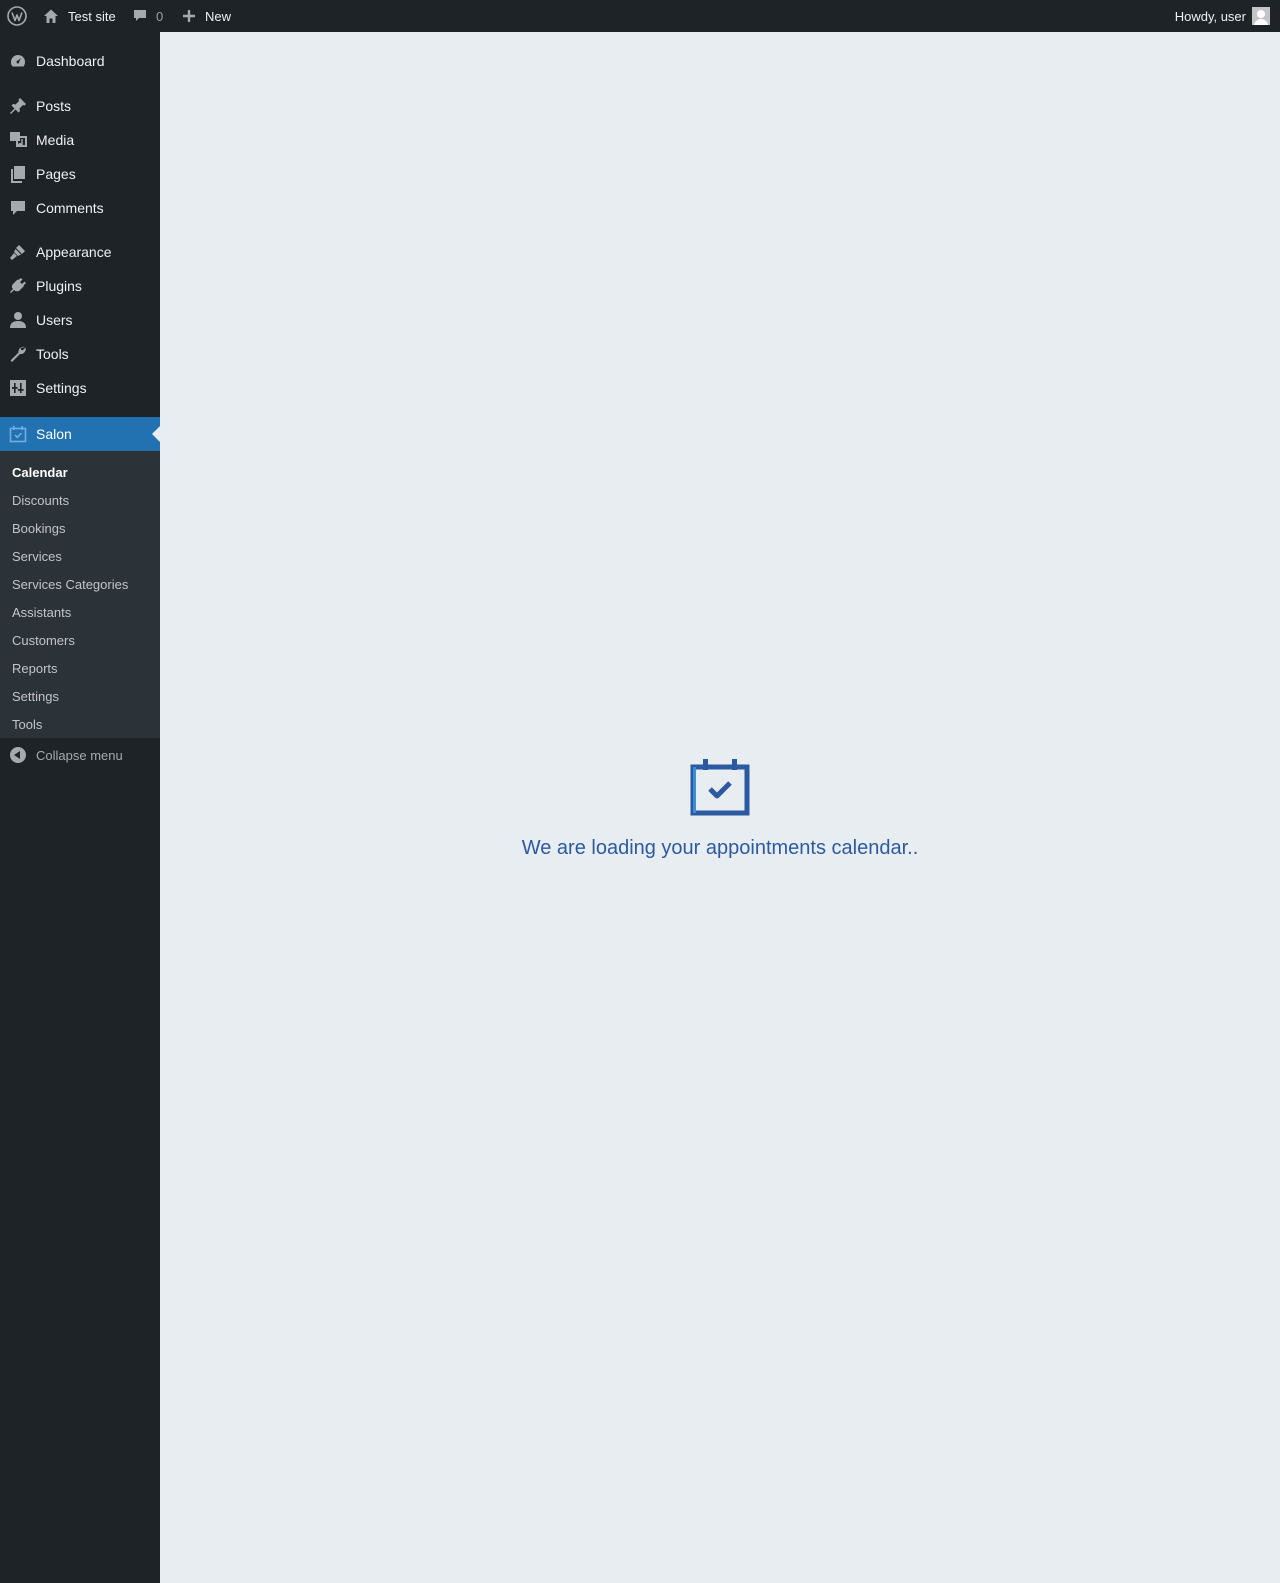 The width and height of the screenshot is (1280, 1583). What do you see at coordinates (18, 106) in the screenshot?
I see `pin-icon` at bounding box center [18, 106].